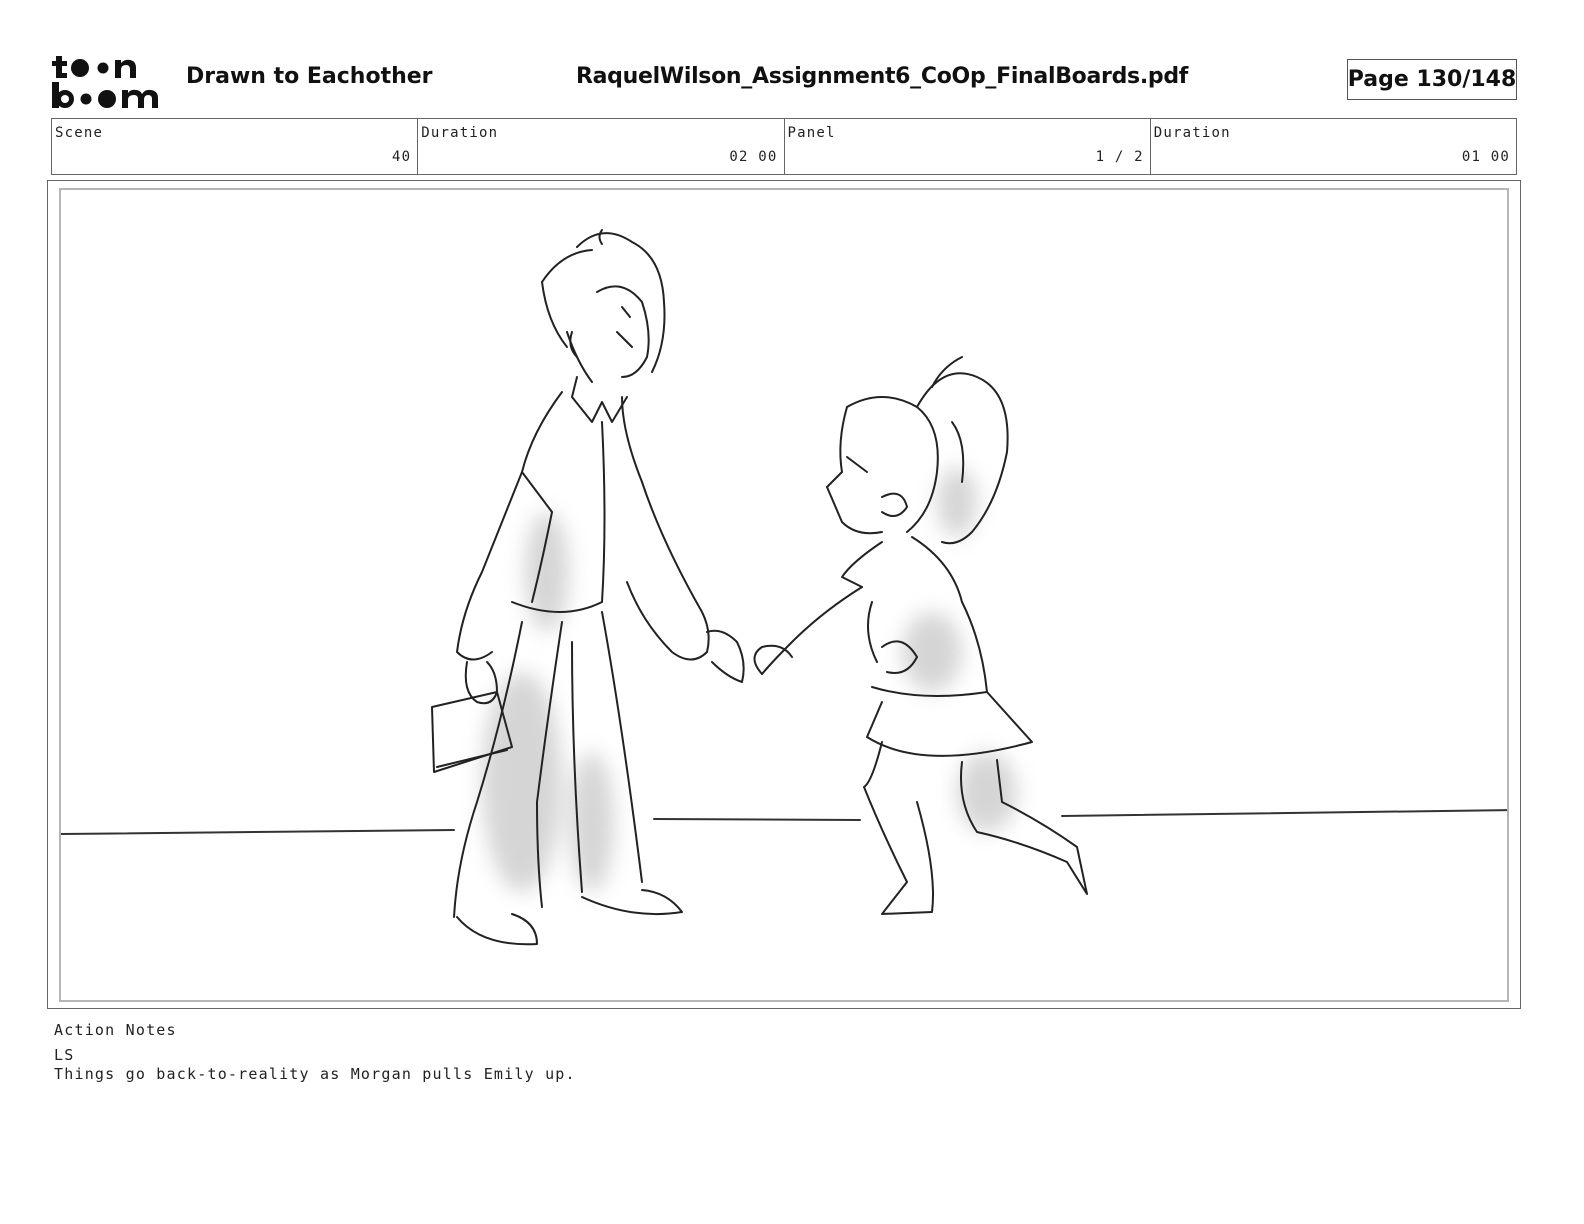  What do you see at coordinates (79, 133) in the screenshot?
I see `scene-label: Scene` at bounding box center [79, 133].